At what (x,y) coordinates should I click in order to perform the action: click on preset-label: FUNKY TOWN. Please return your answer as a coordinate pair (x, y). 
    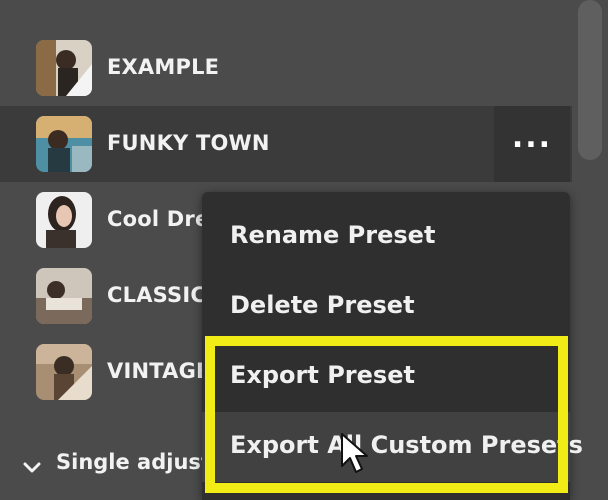
    Looking at the image, I should click on (188, 143).